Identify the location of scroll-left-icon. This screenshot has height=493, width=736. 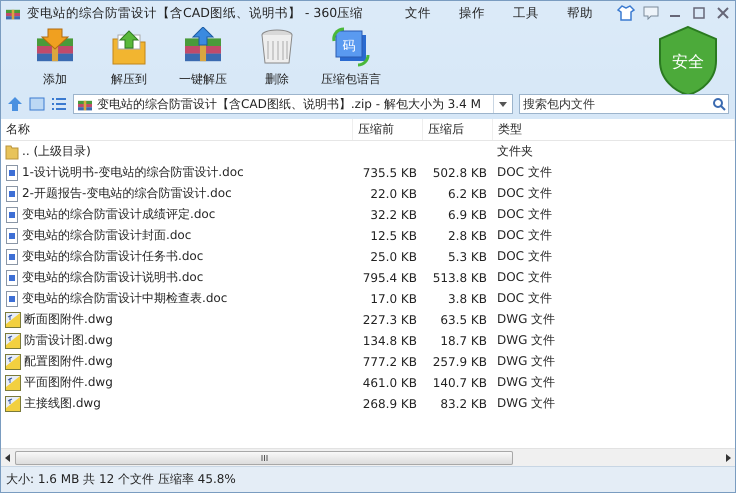
(8, 457).